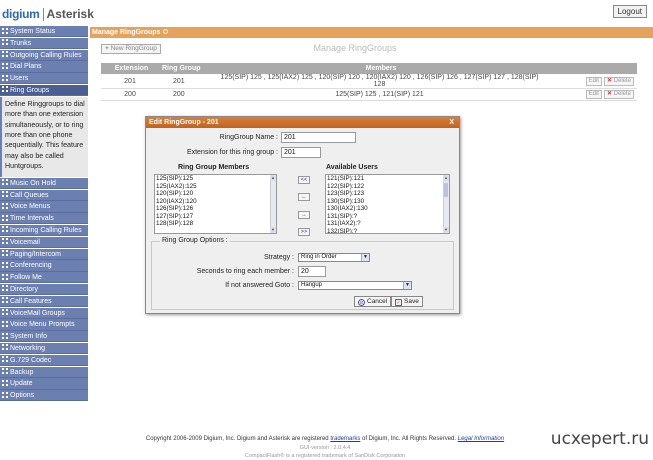  Describe the element at coordinates (216, 179) in the screenshot. I see `list-item: 125(SIP):125` at that location.